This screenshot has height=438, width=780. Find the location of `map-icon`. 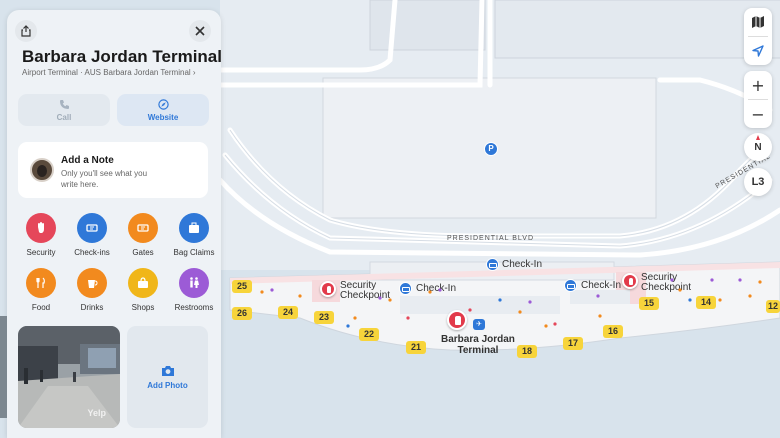

map-icon is located at coordinates (758, 22).